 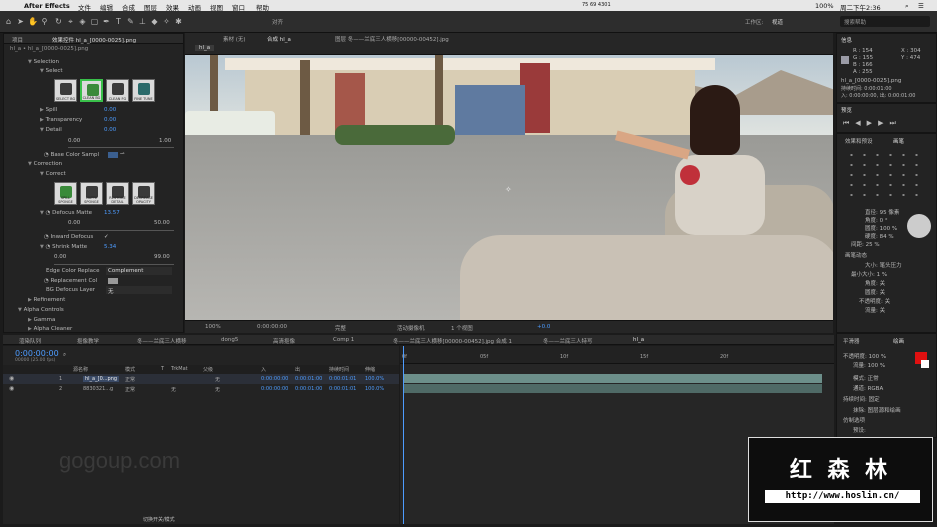 What do you see at coordinates (861, 399) in the screenshot?
I see `paint-duration: 持续时间: 固定` at bounding box center [861, 399].